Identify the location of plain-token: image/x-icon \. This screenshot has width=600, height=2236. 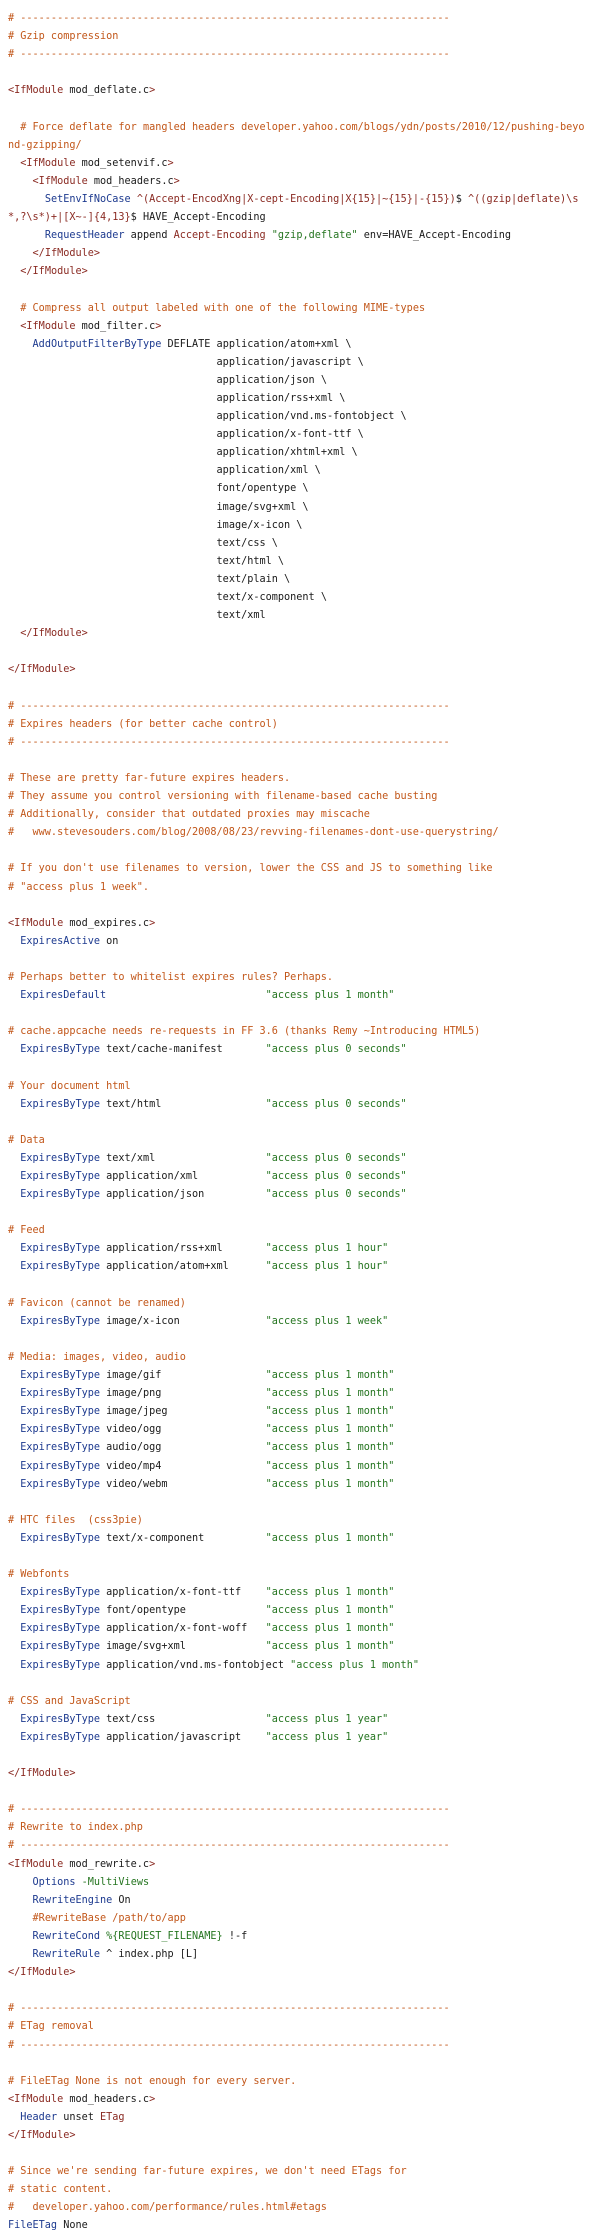
(155, 525).